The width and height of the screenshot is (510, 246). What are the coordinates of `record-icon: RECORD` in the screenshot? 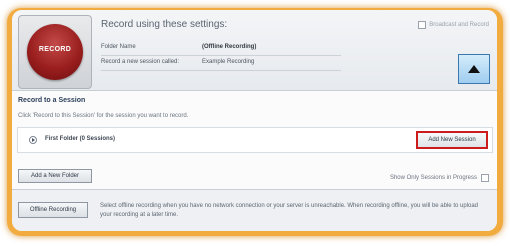 It's located at (55, 52).